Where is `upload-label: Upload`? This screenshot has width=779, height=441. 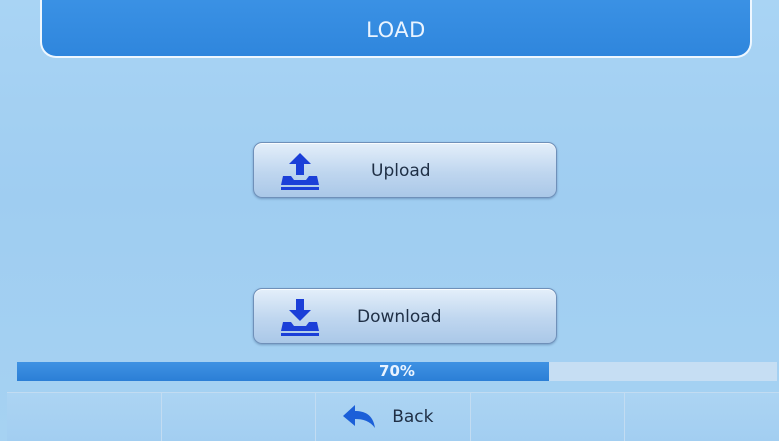 upload-label: Upload is located at coordinates (401, 171).